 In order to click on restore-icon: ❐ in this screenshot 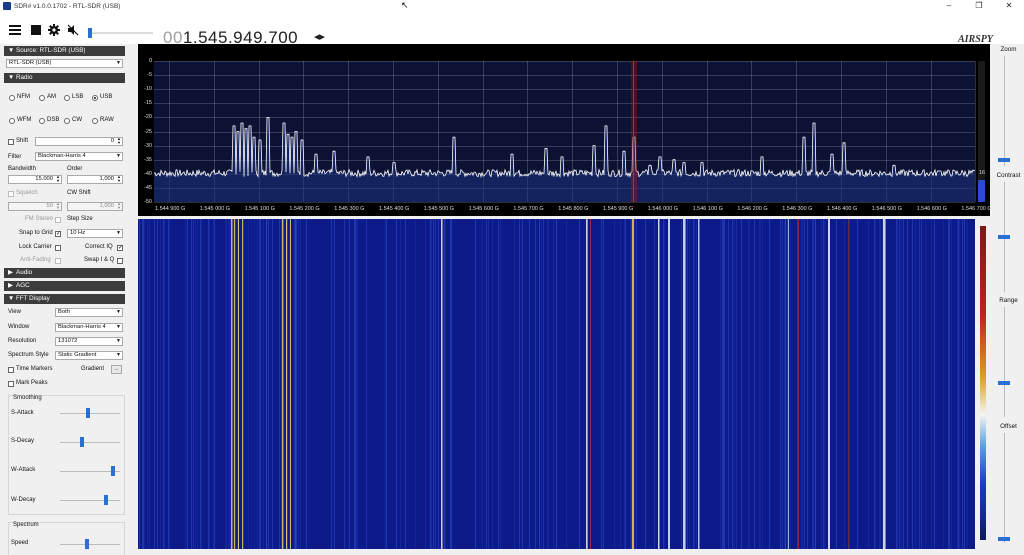, I will do `click(979, 6)`.